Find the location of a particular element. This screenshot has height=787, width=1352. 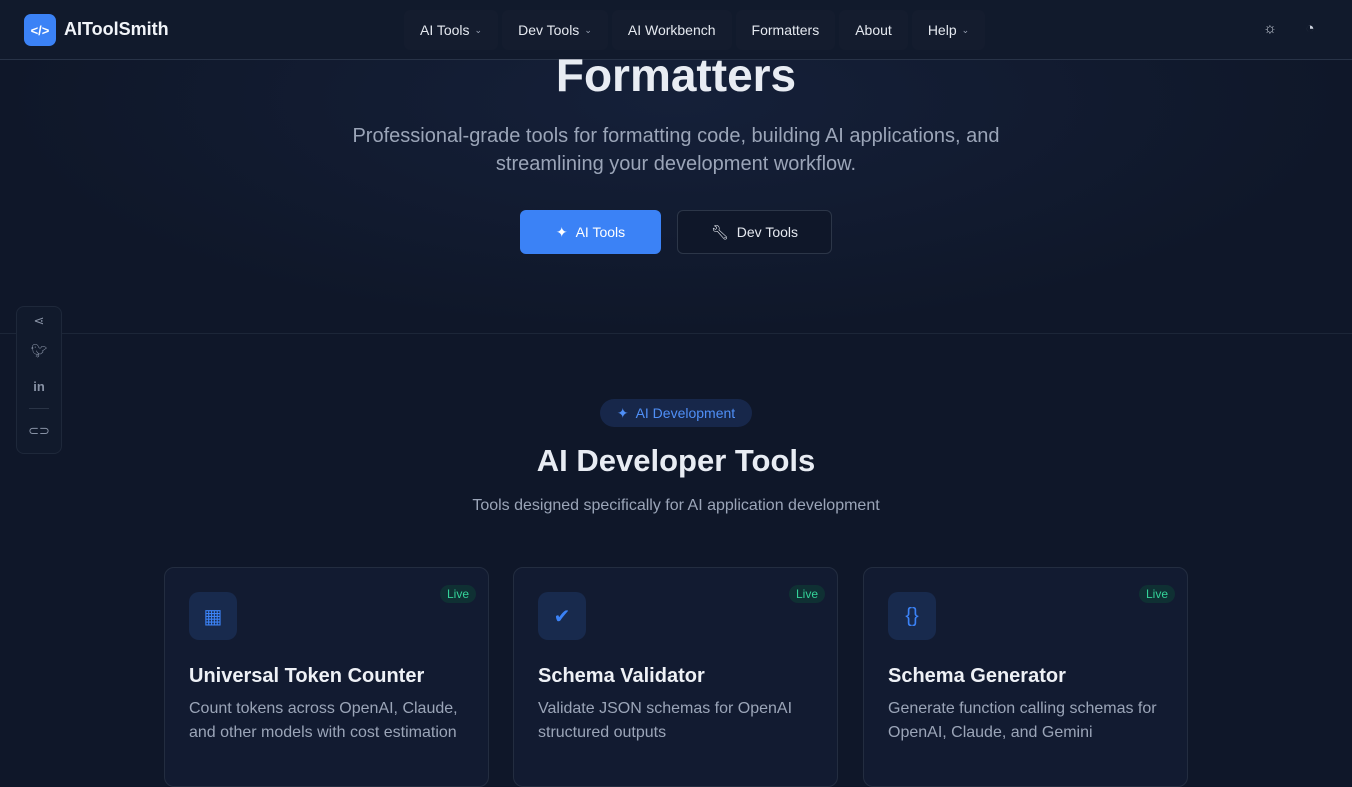

nav-dev-tools: Dev Tools ⌄ is located at coordinates (555, 30).